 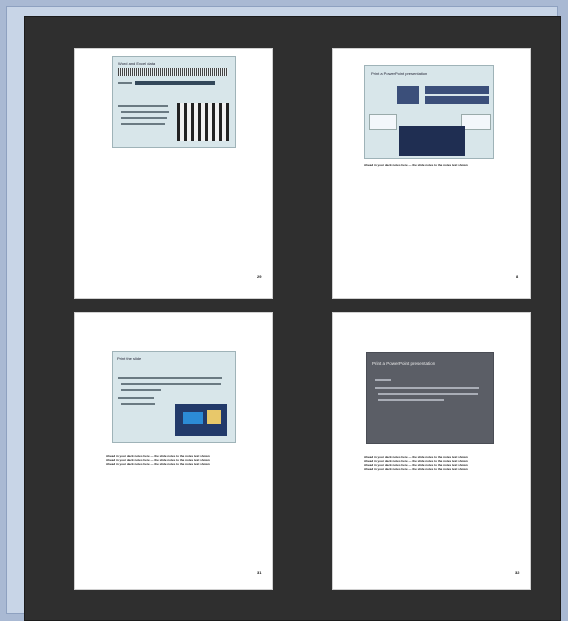 What do you see at coordinates (517, 572) in the screenshot?
I see `page-number: 32` at bounding box center [517, 572].